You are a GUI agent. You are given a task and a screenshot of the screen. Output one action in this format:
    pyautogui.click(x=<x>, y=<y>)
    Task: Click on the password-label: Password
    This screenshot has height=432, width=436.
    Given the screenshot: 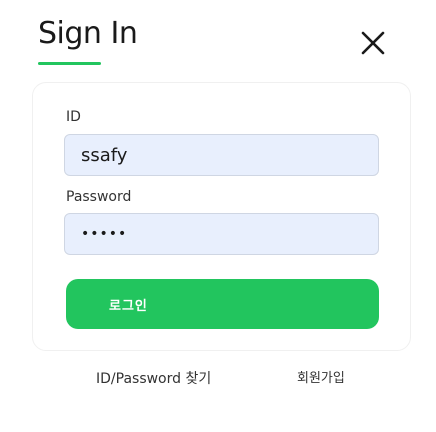 What is the action you would take?
    pyautogui.click(x=99, y=197)
    